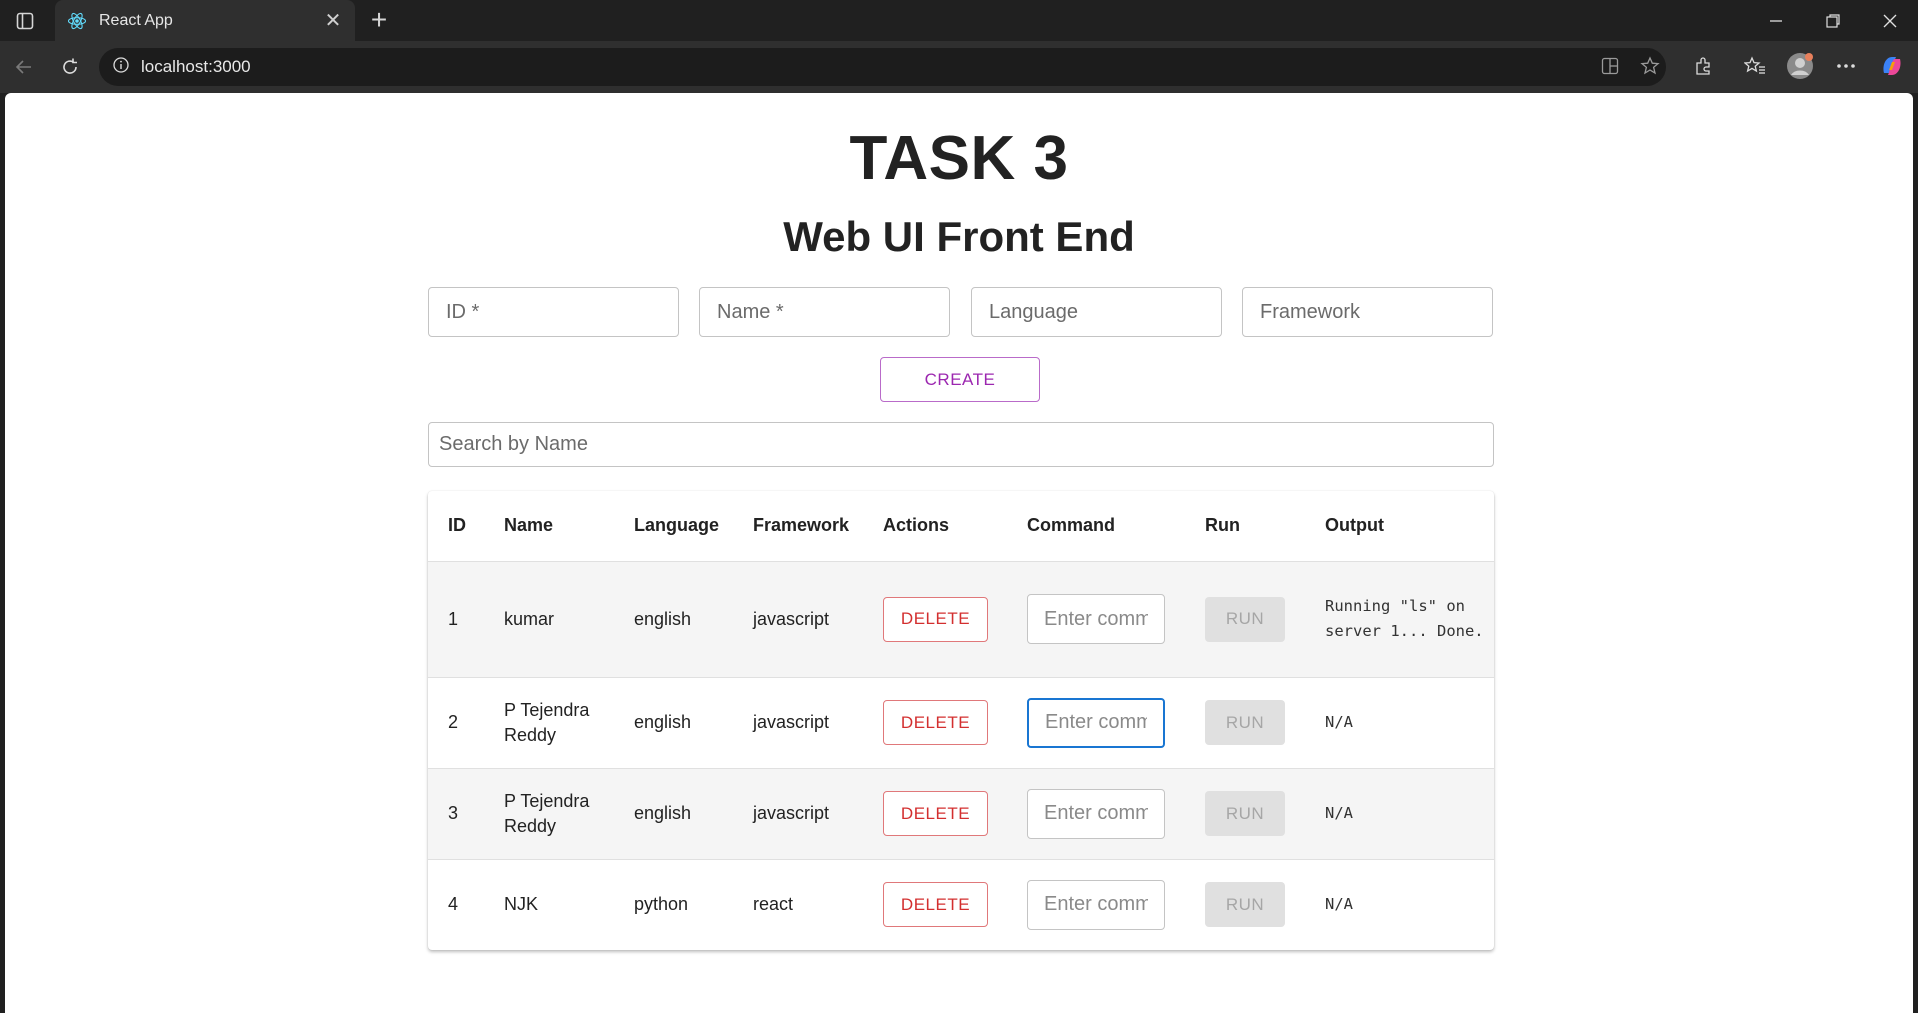 This screenshot has width=1918, height=1013. I want to click on name-input, so click(824, 312).